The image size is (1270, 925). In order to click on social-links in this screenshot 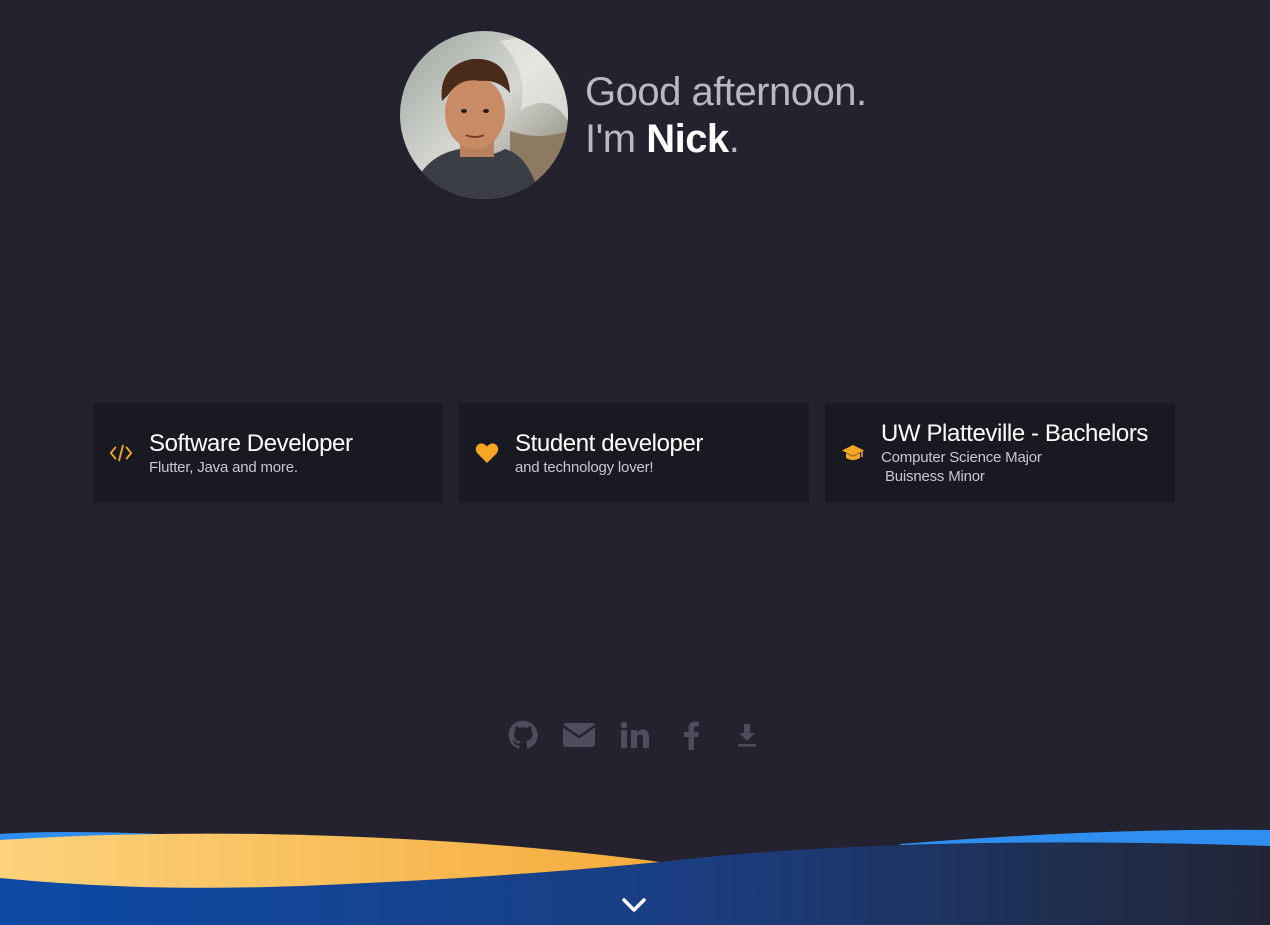, I will do `click(635, 736)`.